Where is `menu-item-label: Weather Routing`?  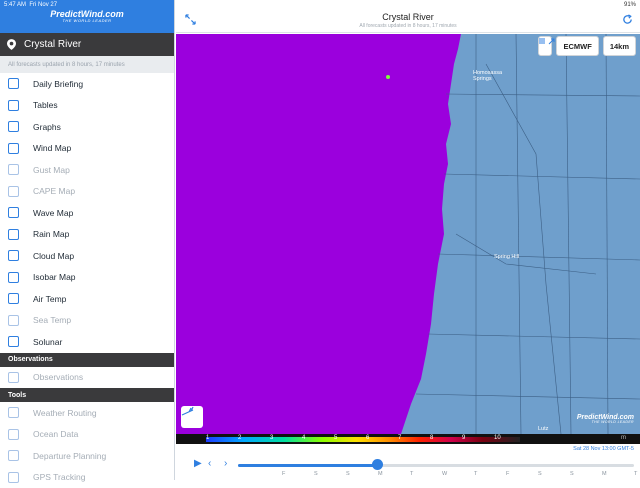
menu-item-label: Weather Routing is located at coordinates (65, 413).